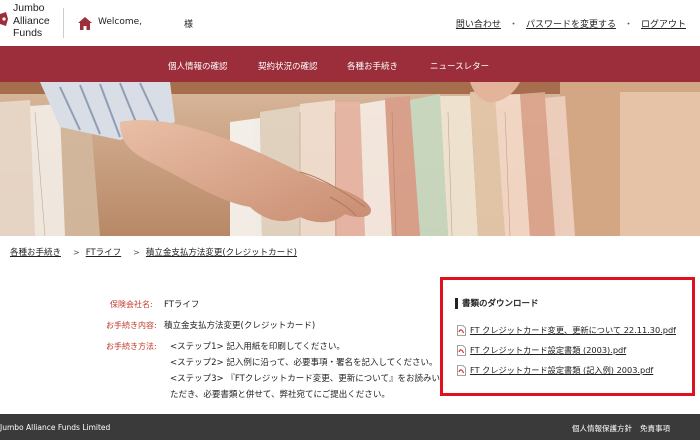 The width and height of the screenshot is (700, 440). What do you see at coordinates (182, 305) in the screenshot?
I see `insurer-value: FTライフ` at bounding box center [182, 305].